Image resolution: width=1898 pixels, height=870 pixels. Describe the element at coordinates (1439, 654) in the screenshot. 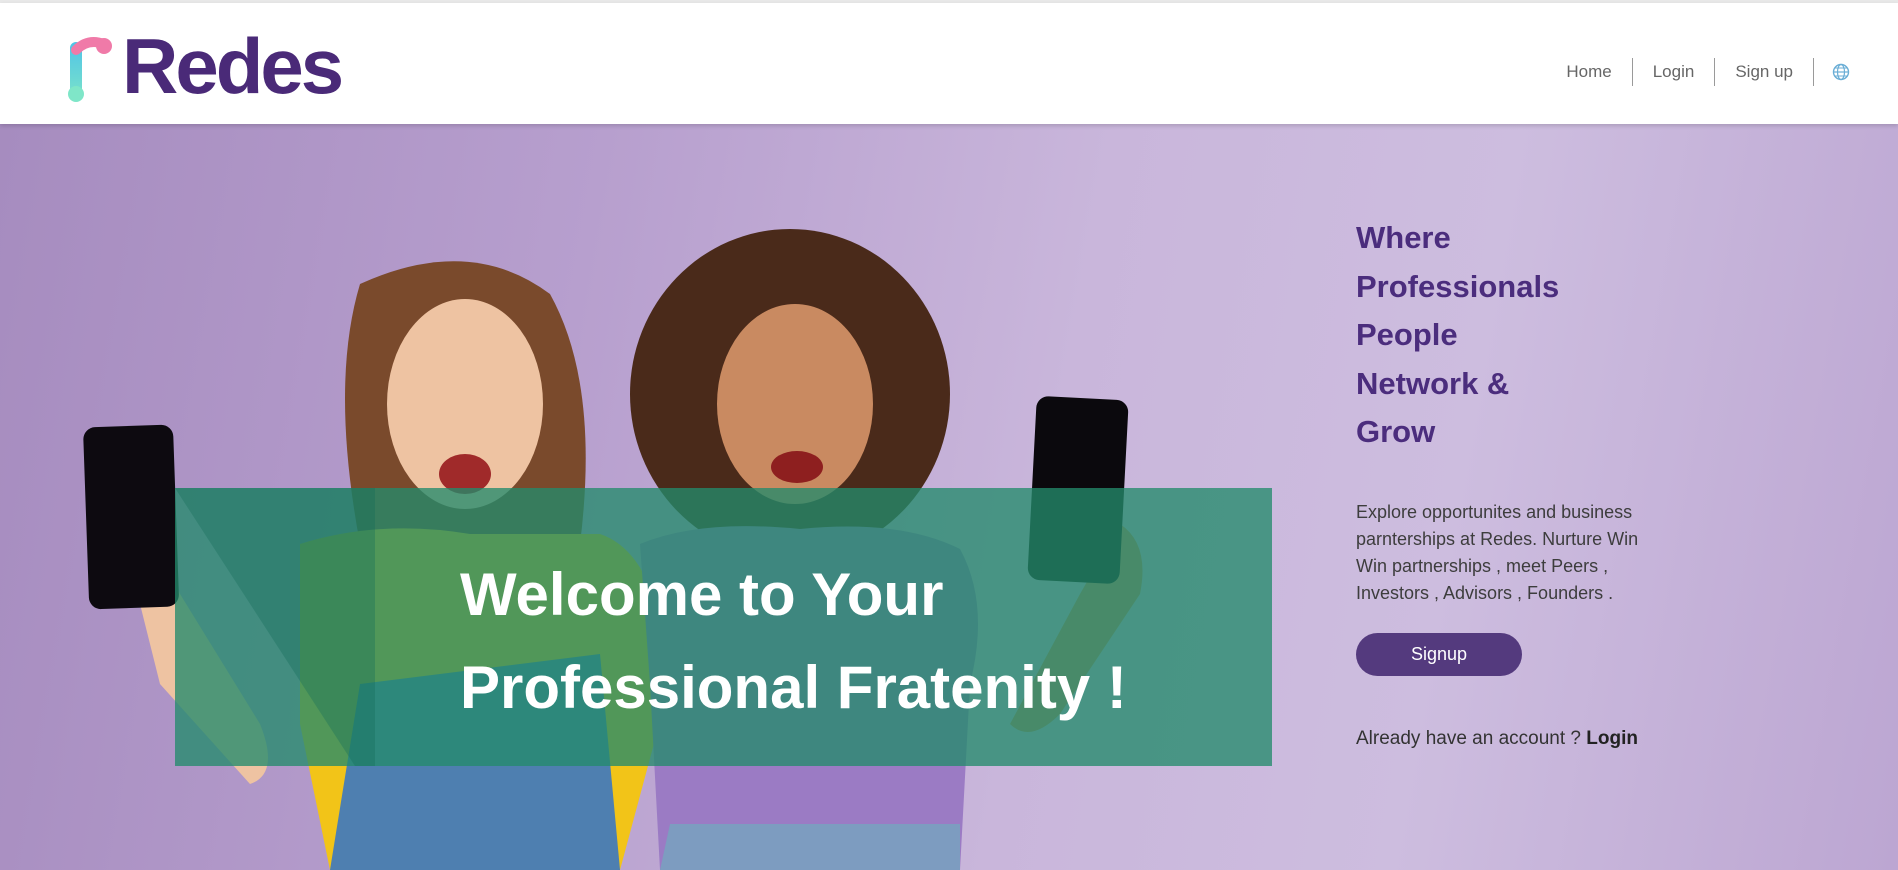

I see `signup-button: Signup` at that location.